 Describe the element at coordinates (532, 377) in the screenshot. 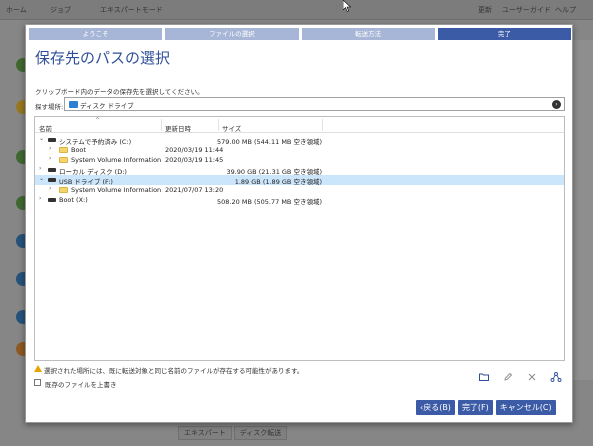

I see `delete-icon` at that location.